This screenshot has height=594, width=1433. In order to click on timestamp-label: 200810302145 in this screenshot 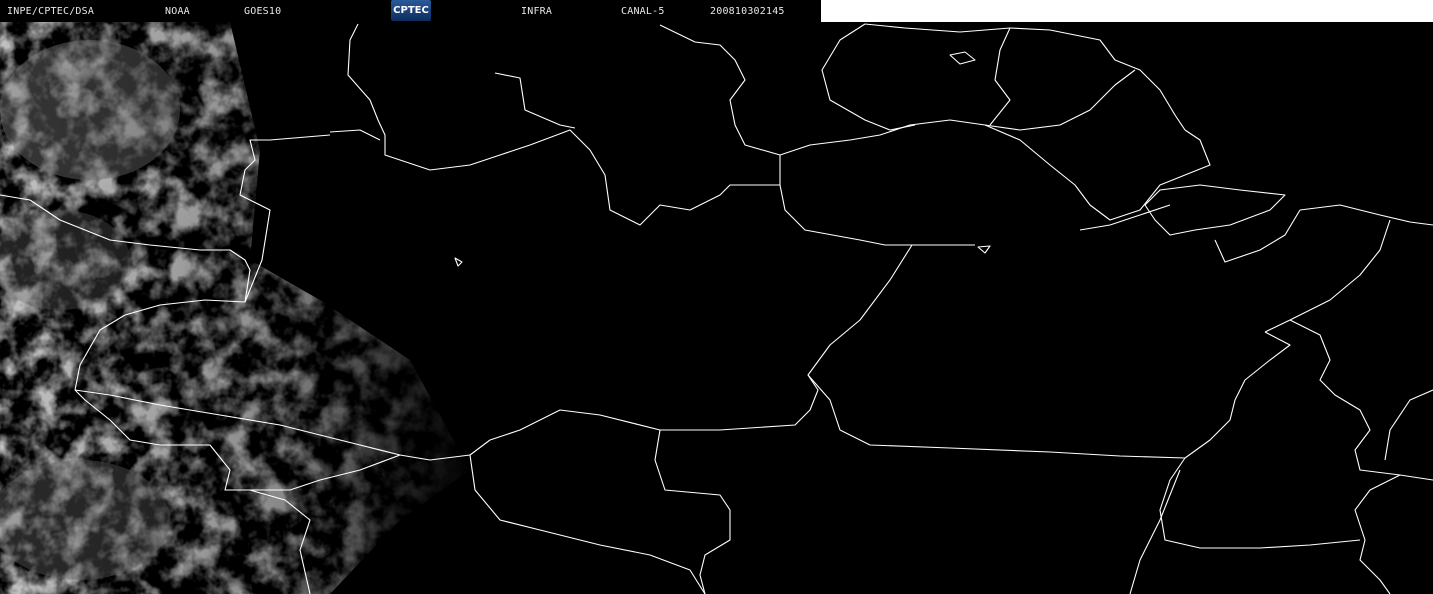, I will do `click(747, 11)`.